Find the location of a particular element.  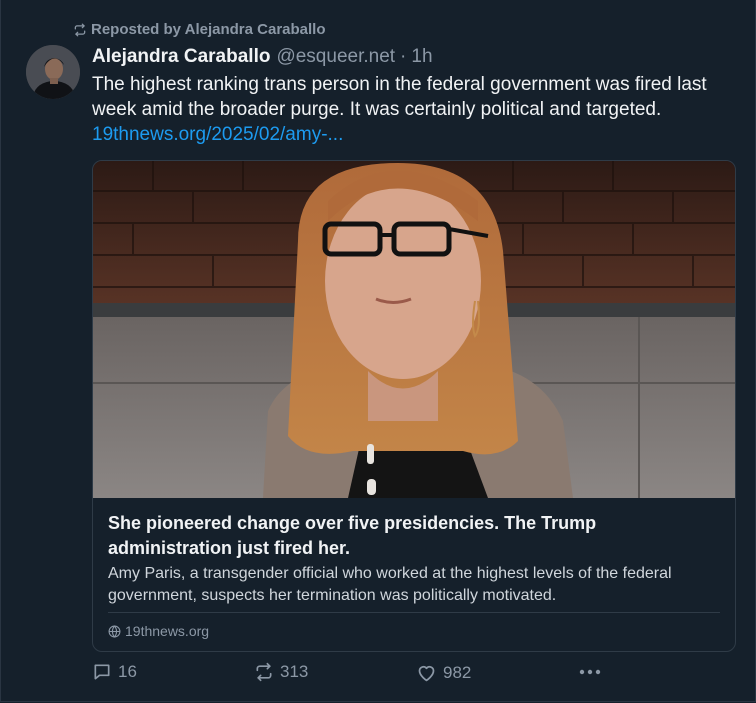

repost-label: Reposted by Alejandra Caraballo is located at coordinates (208, 29).